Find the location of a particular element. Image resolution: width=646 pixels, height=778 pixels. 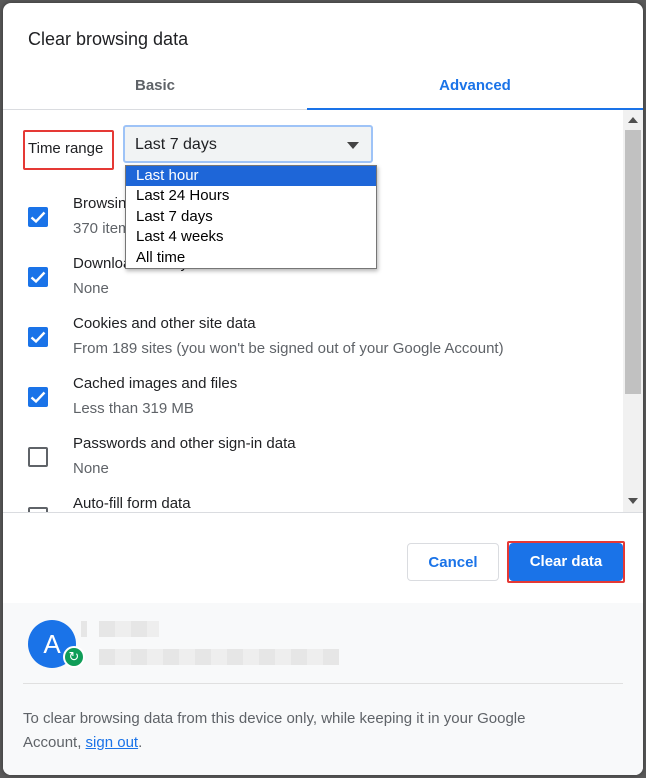

item-title: Cookies and other site data is located at coordinates (164, 323).